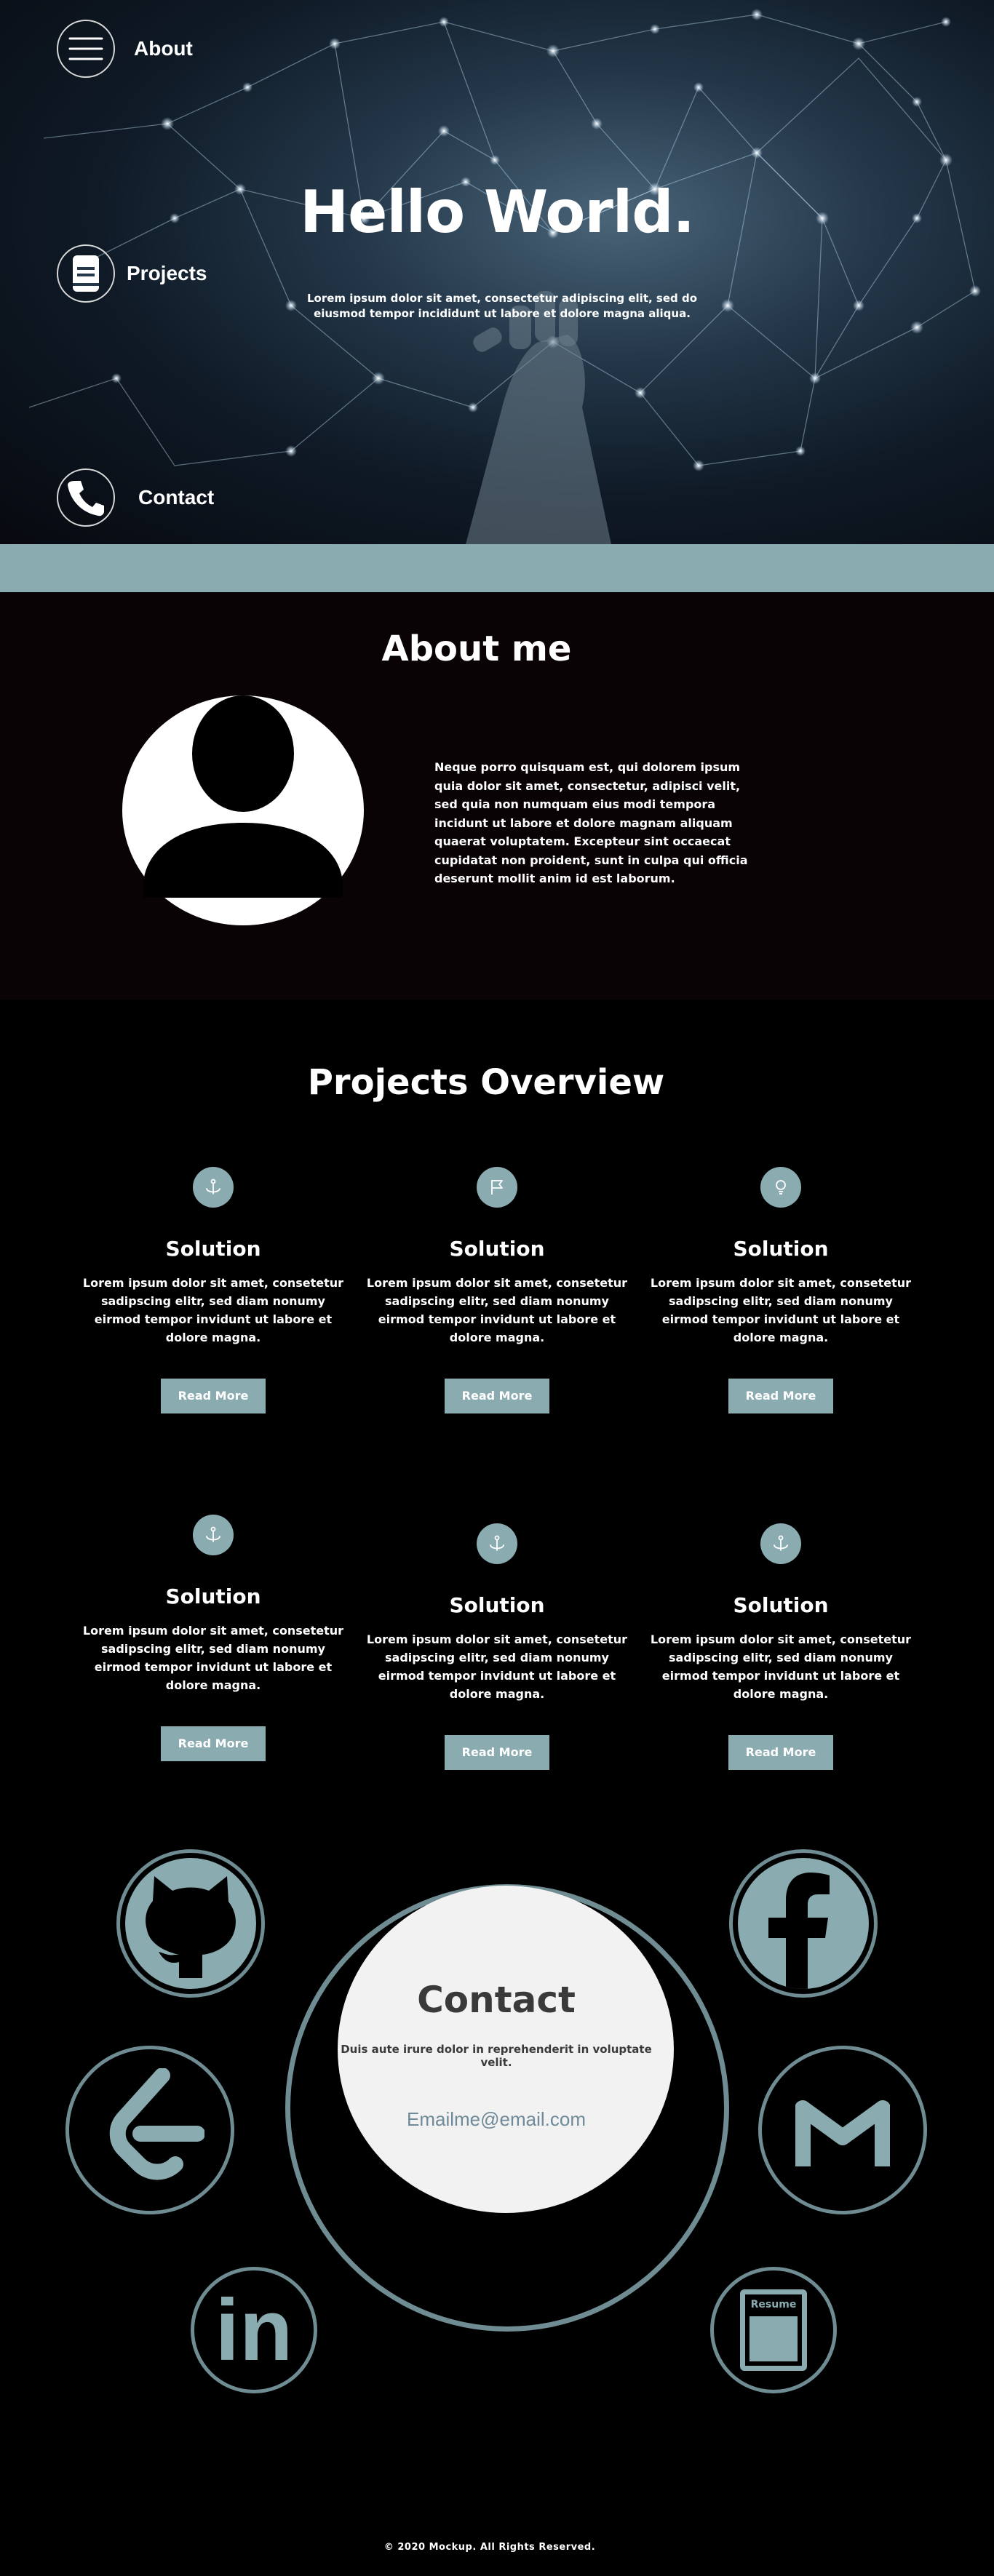  What do you see at coordinates (167, 273) in the screenshot?
I see `nav-label-projects: Projects` at bounding box center [167, 273].